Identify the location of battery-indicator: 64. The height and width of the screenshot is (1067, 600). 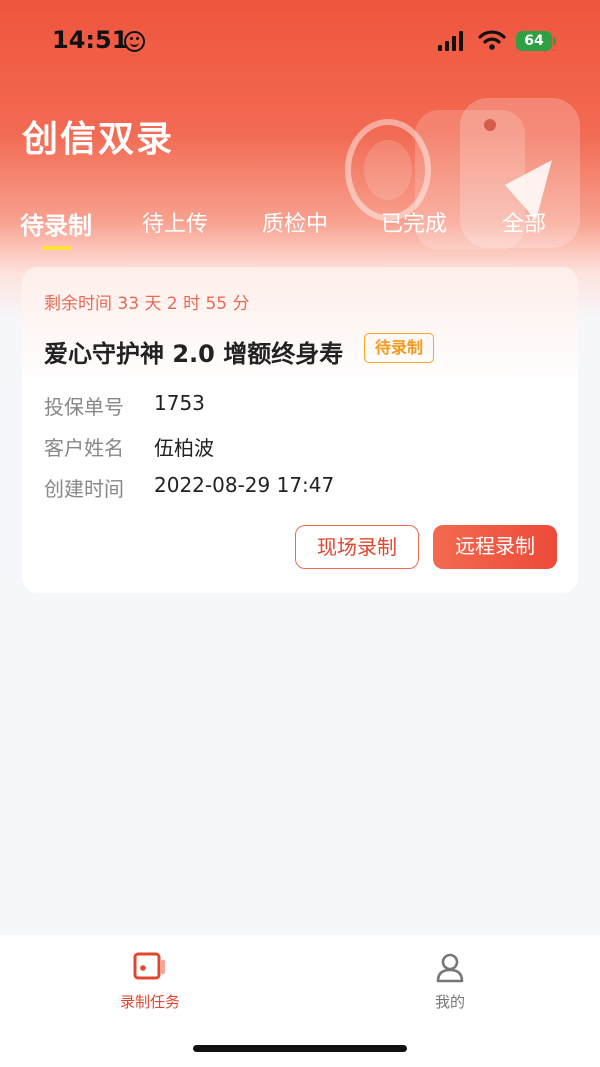
(536, 41).